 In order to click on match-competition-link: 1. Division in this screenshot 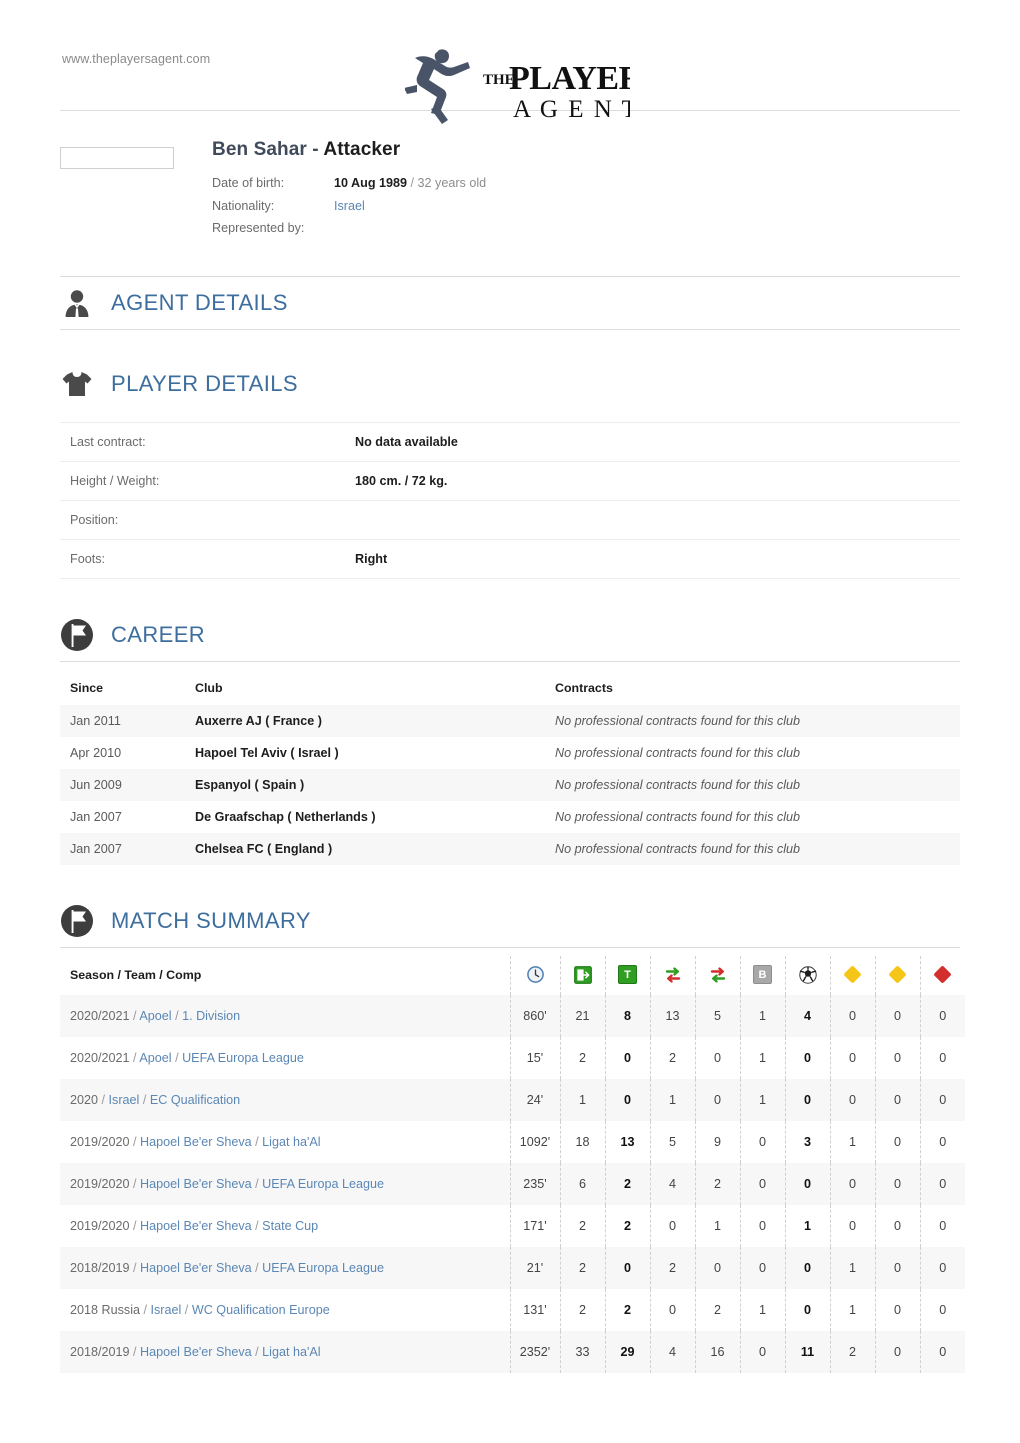, I will do `click(211, 1016)`.